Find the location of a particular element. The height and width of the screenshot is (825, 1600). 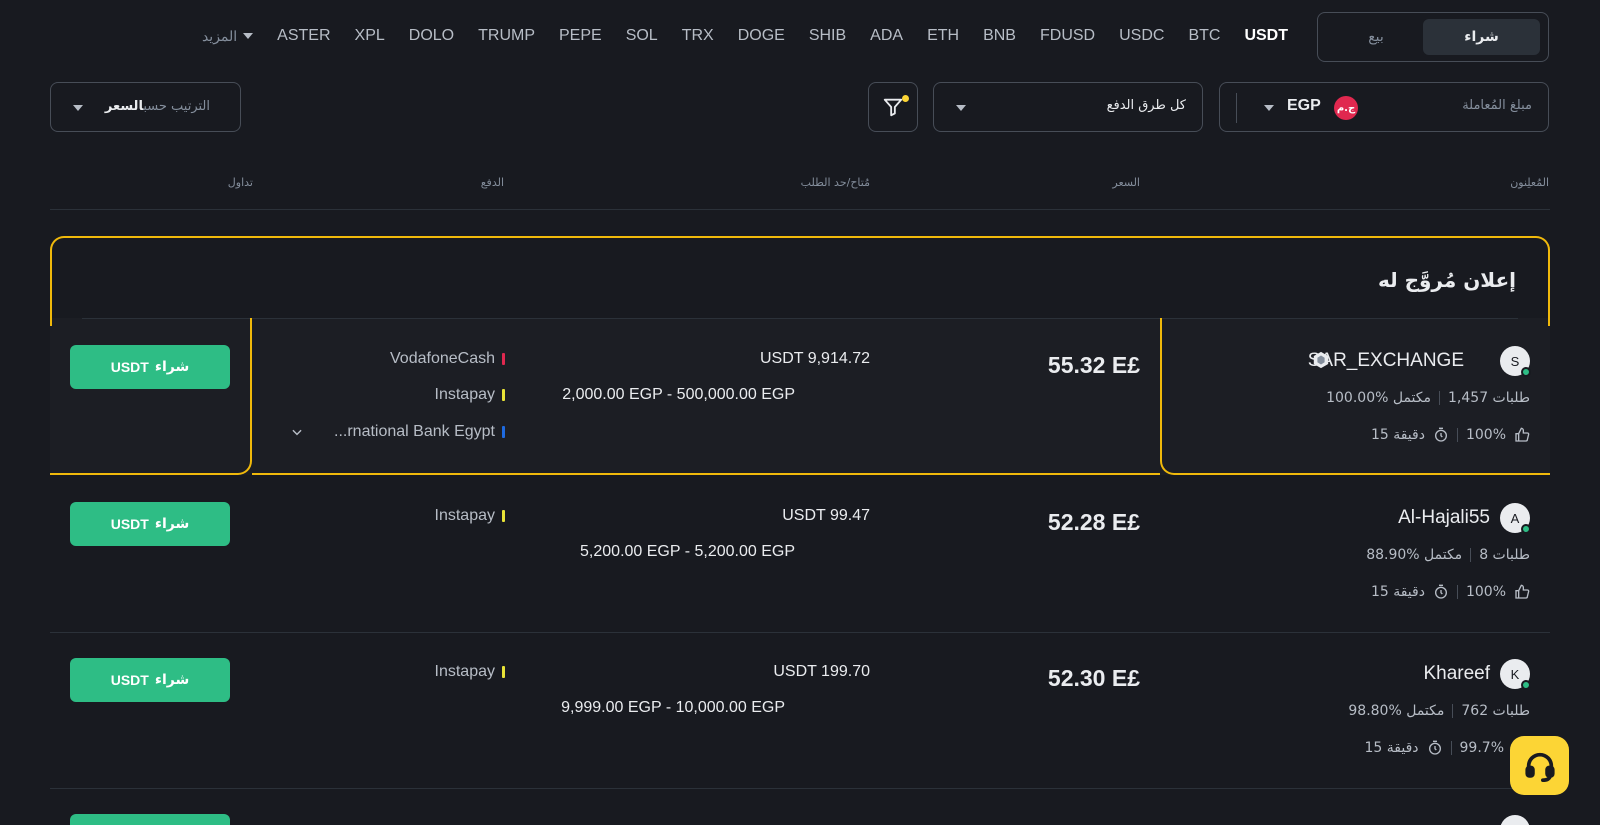

ad-price: 52.30 E£ is located at coordinates (1094, 678).